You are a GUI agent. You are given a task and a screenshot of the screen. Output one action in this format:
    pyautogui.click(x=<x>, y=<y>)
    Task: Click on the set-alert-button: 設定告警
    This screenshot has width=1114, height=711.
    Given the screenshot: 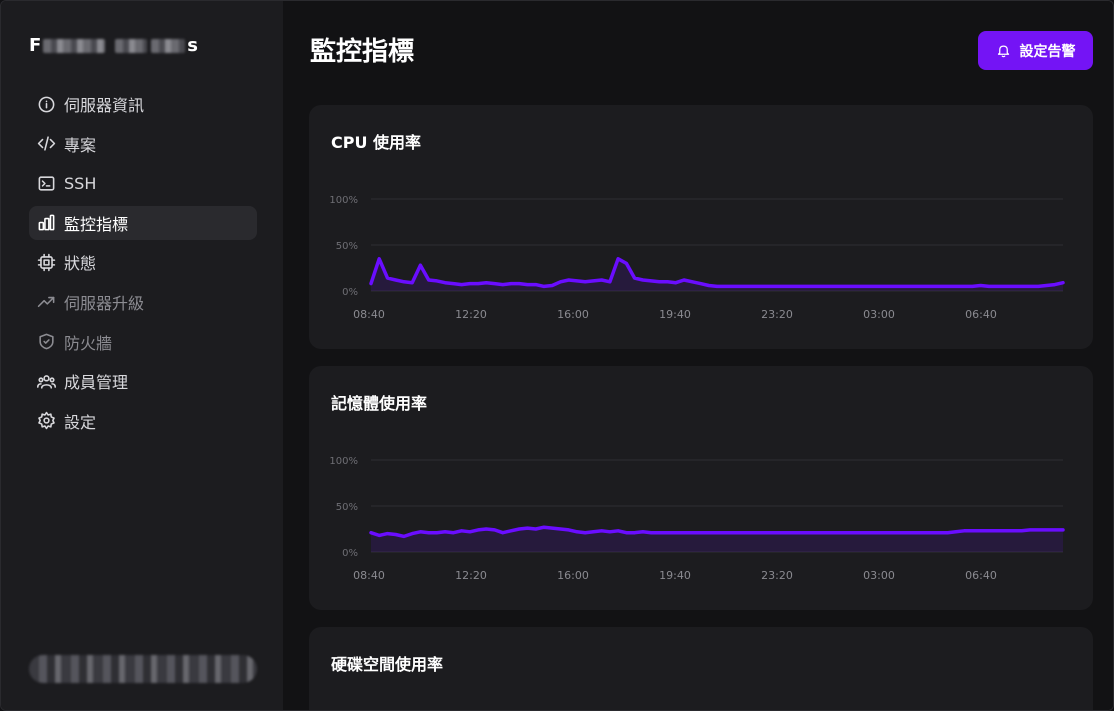 What is the action you would take?
    pyautogui.click(x=1035, y=50)
    